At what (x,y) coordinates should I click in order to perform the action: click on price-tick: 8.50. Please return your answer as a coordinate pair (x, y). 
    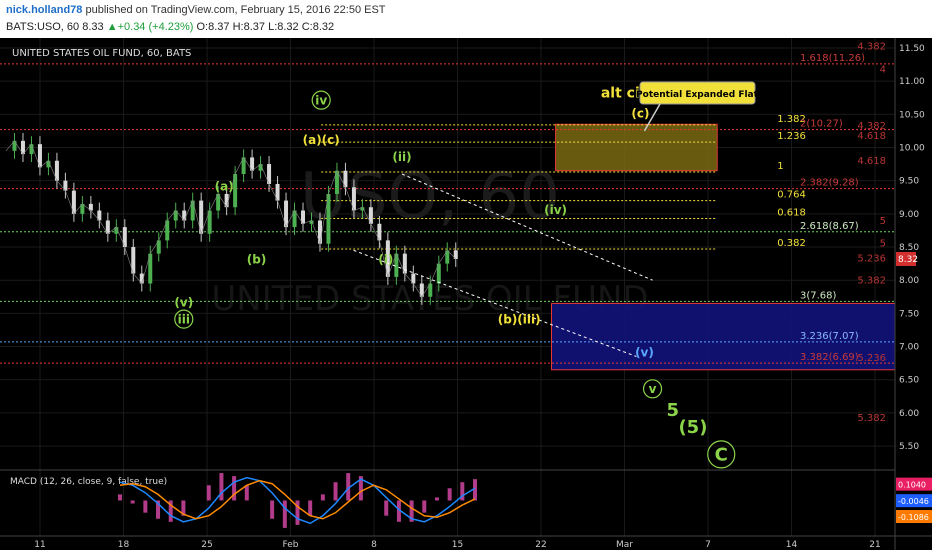
    Looking at the image, I should click on (909, 248).